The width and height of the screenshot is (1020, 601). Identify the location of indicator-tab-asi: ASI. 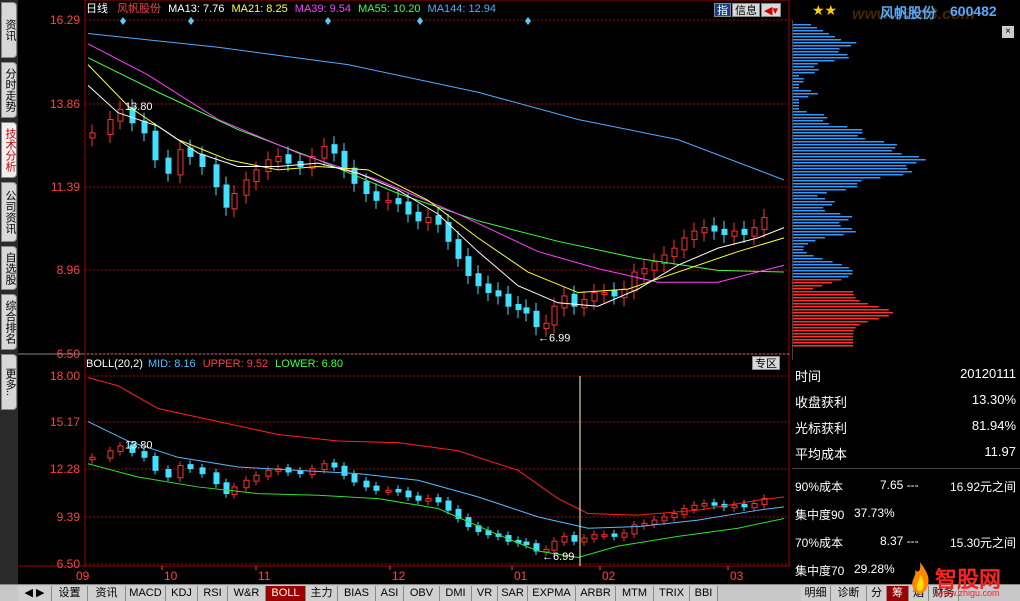
(390, 593).